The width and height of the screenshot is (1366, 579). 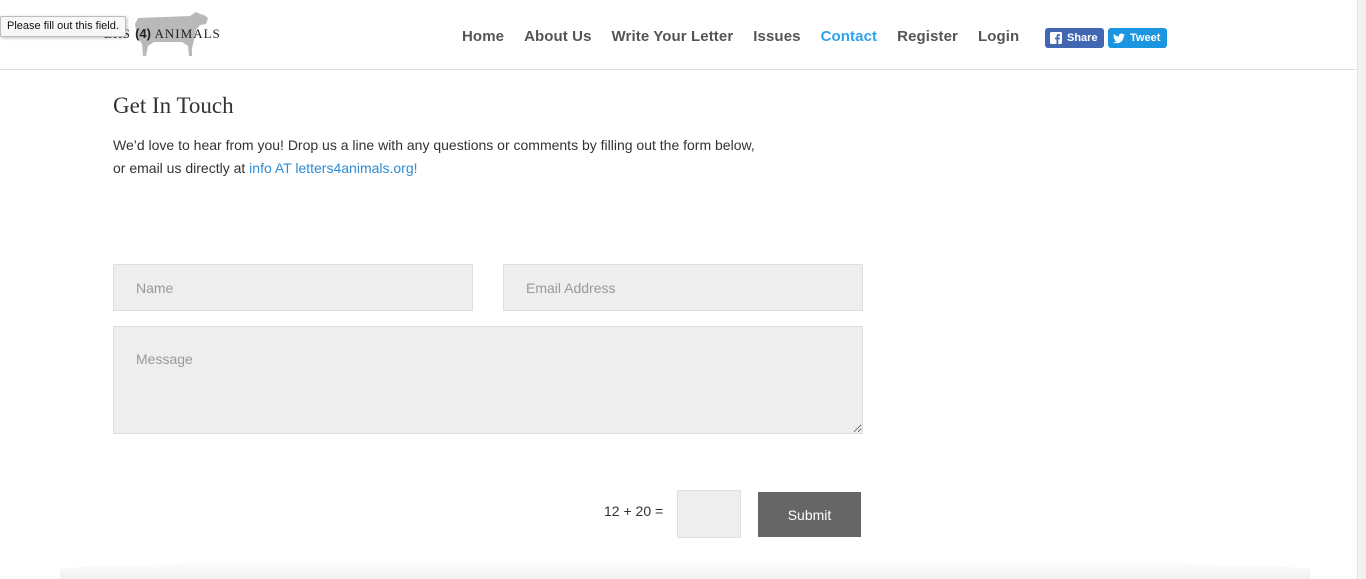 I want to click on share-label: Share, so click(x=1082, y=38).